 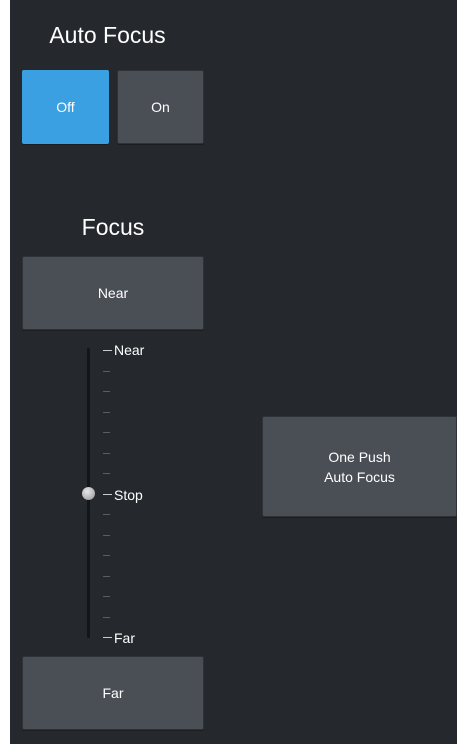 I want to click on slider-label-far: Far, so click(x=124, y=638).